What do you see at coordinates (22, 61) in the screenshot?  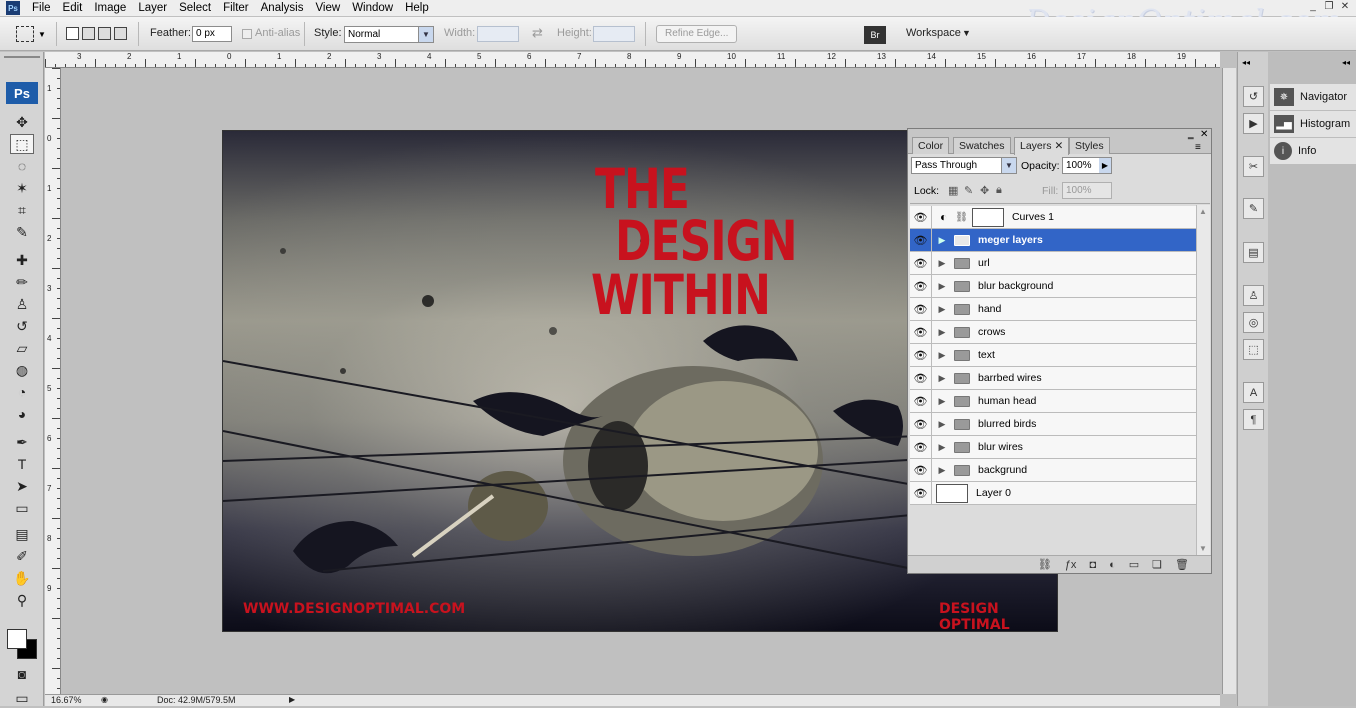 I see `panel-grip` at bounding box center [22, 61].